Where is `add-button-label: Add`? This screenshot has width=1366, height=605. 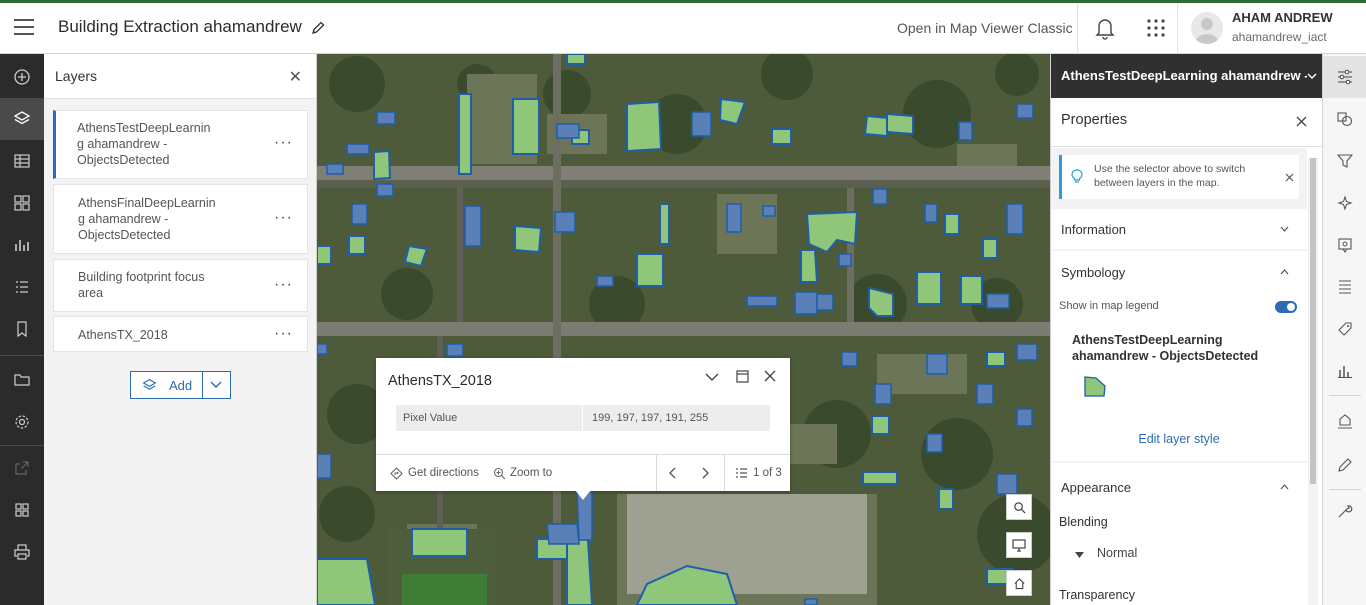
add-button-label: Add is located at coordinates (181, 385).